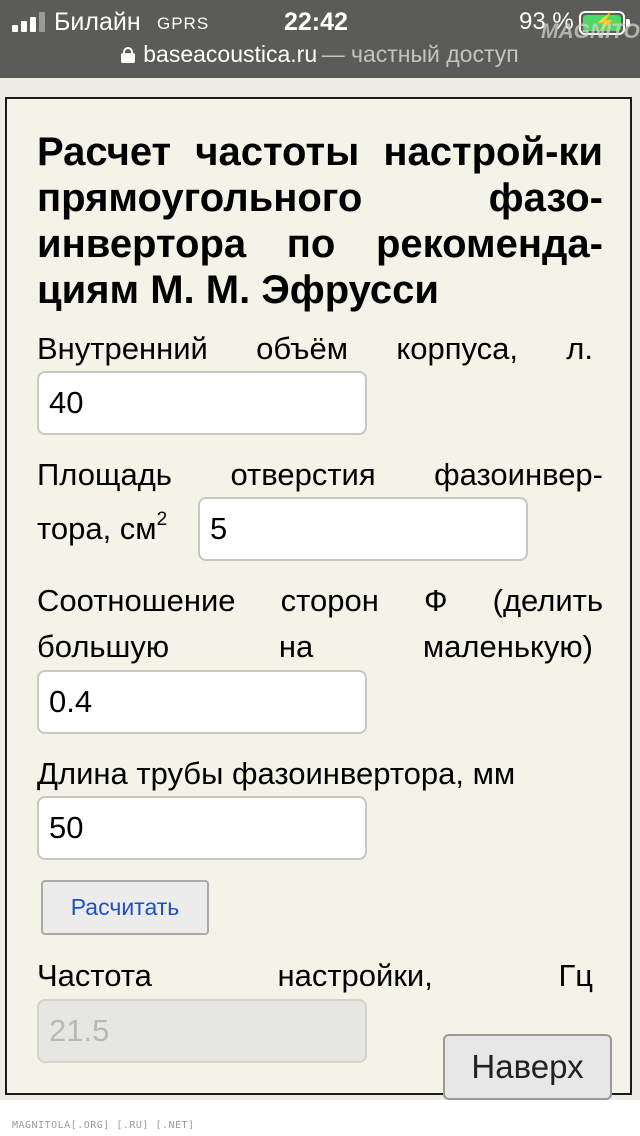 The image size is (640, 1136). What do you see at coordinates (97, 528) in the screenshot?
I see `area-label-tail: тора, см` at bounding box center [97, 528].